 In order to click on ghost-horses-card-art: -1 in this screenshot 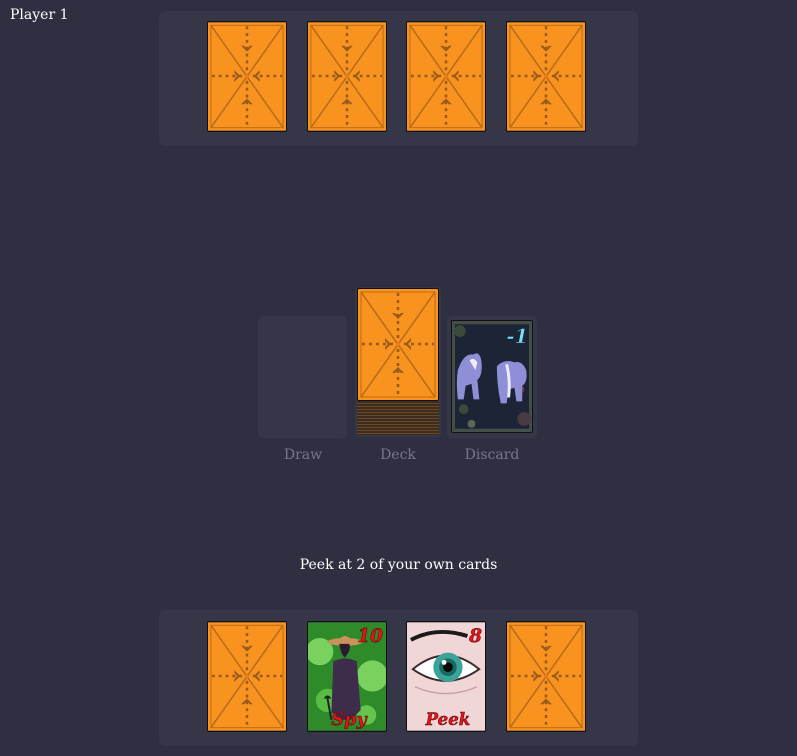, I will do `click(492, 376)`.